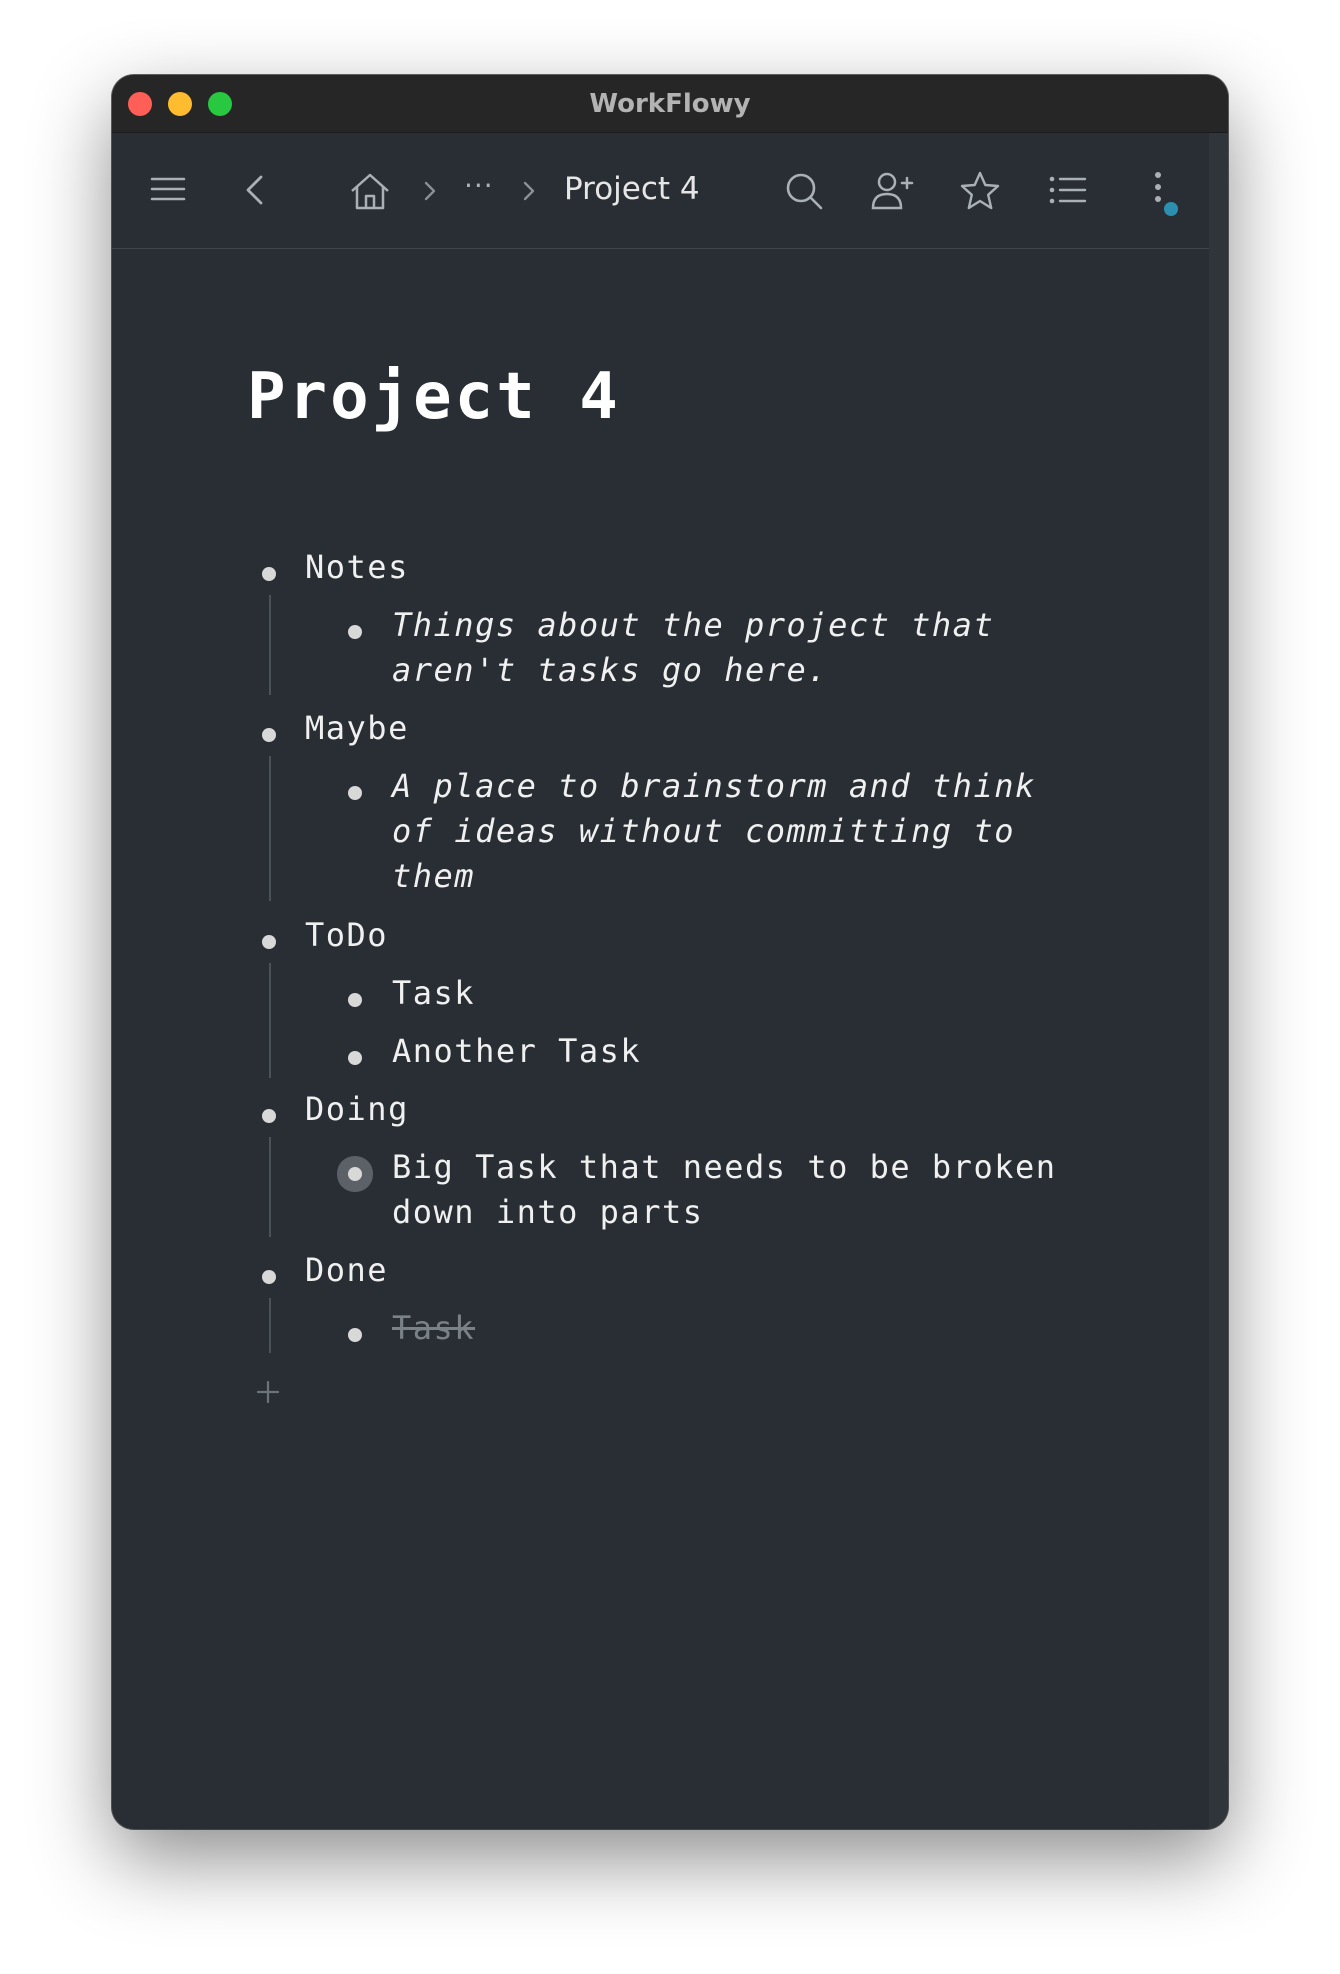 The height and width of the screenshot is (1974, 1340). Describe the element at coordinates (370, 191) in the screenshot. I see `home-icon` at that location.